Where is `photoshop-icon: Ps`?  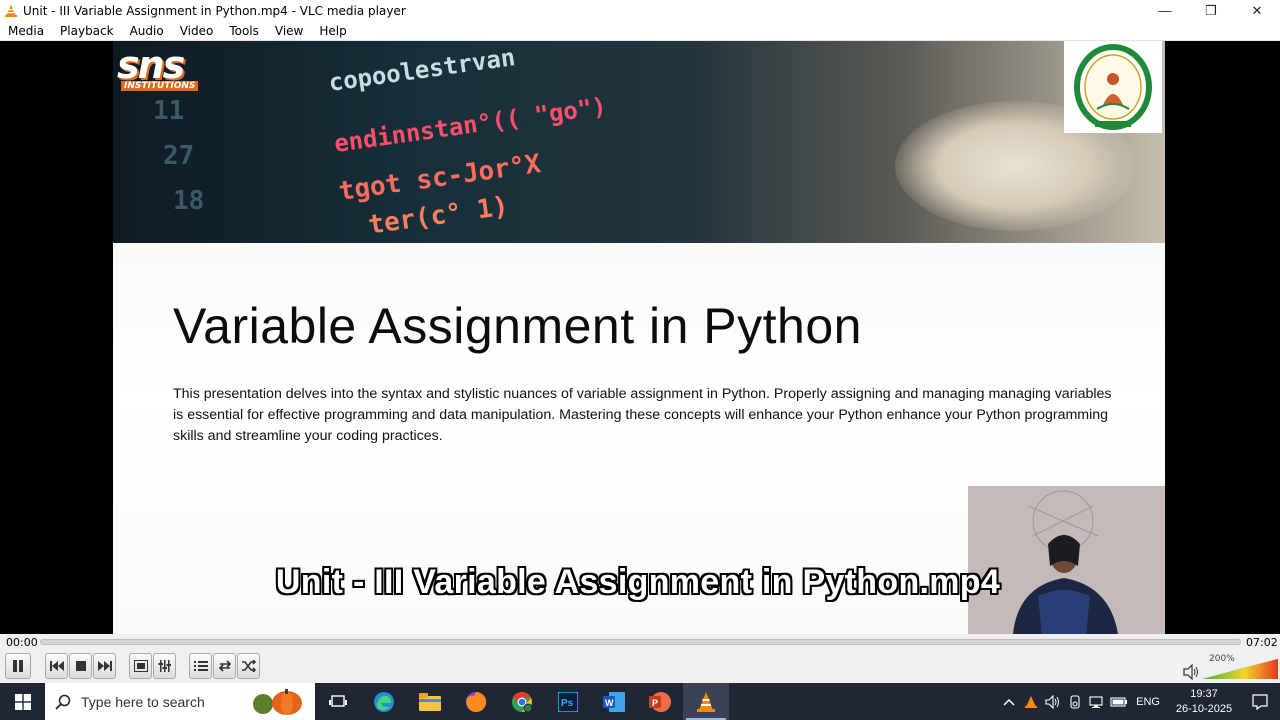
photoshop-icon: Ps is located at coordinates (568, 701).